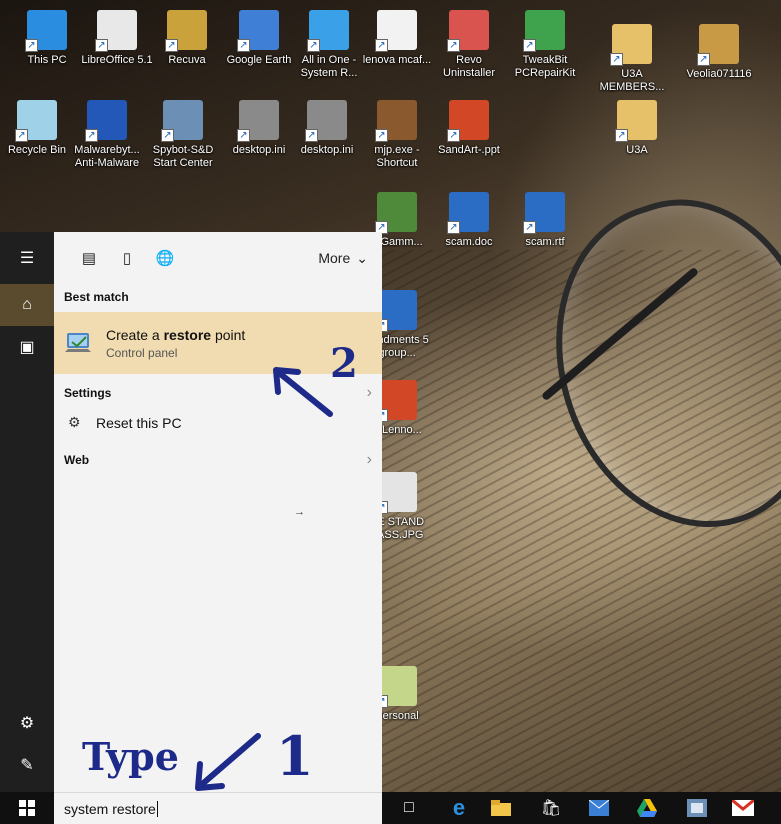  What do you see at coordinates (27, 258) in the screenshot?
I see `hamburger-icon: ☰` at bounding box center [27, 258].